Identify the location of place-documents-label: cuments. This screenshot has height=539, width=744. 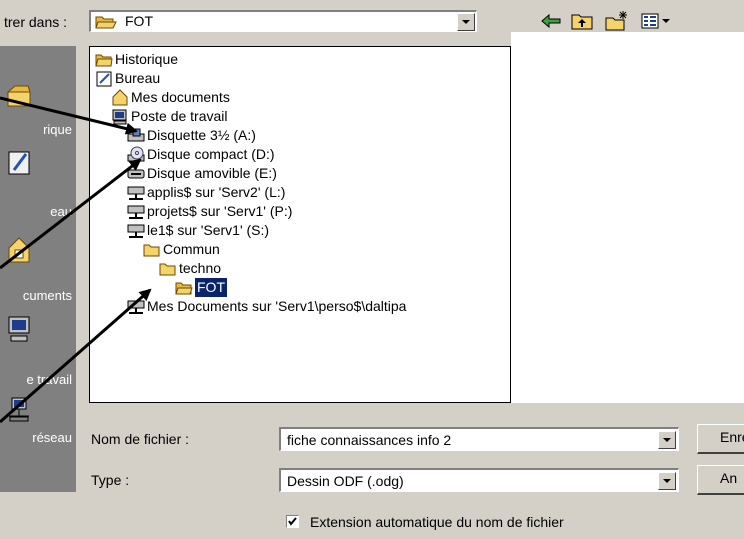
(47, 295).